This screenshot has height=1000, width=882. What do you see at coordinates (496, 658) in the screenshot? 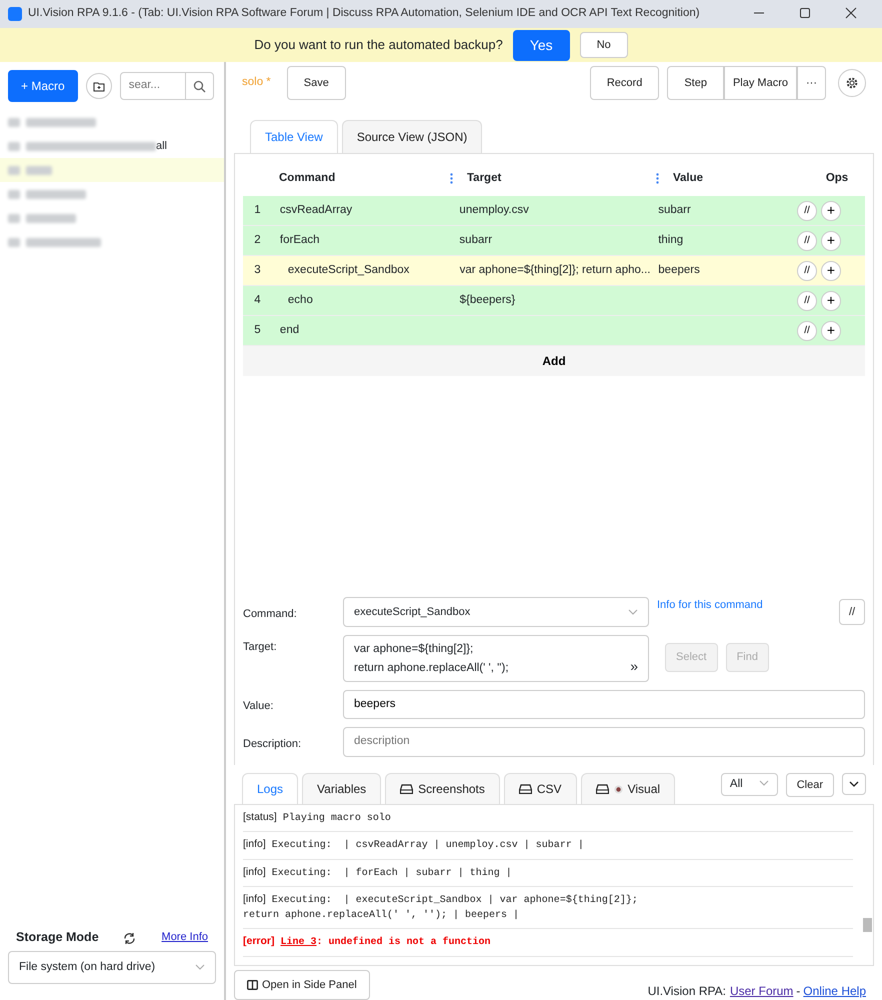
I see `target-field: var aphone=${thing[2]}; return aphone.replaceAll(' ', ''); »` at bounding box center [496, 658].